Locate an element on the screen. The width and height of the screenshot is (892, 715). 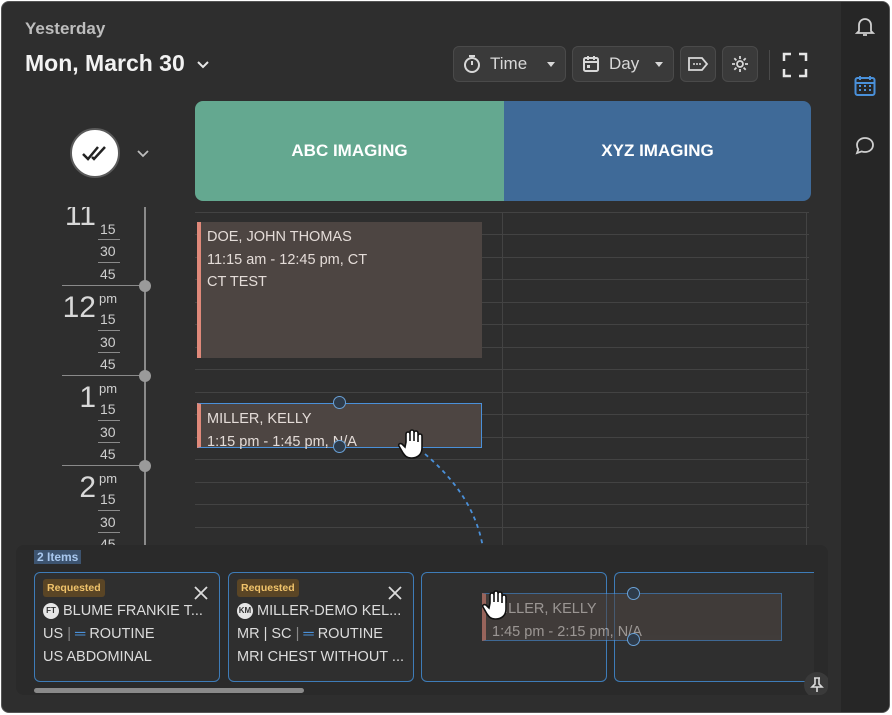
resource-name: XYZ IMAGING is located at coordinates (657, 150).